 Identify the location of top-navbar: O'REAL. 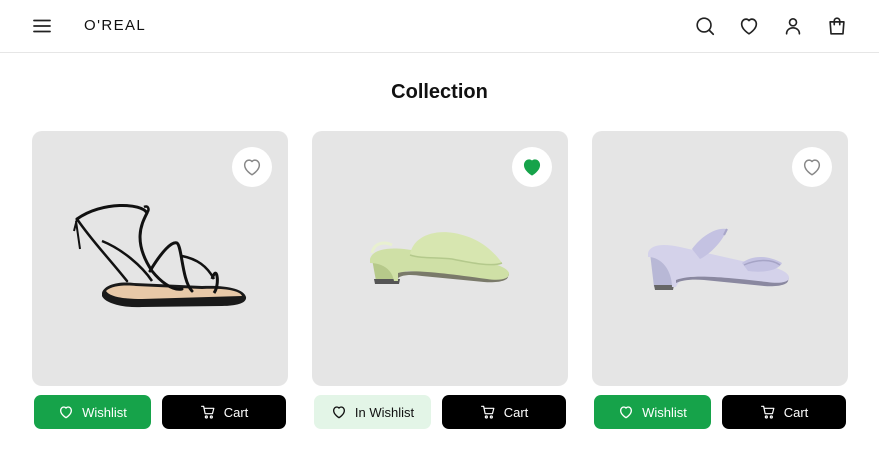
(439, 26).